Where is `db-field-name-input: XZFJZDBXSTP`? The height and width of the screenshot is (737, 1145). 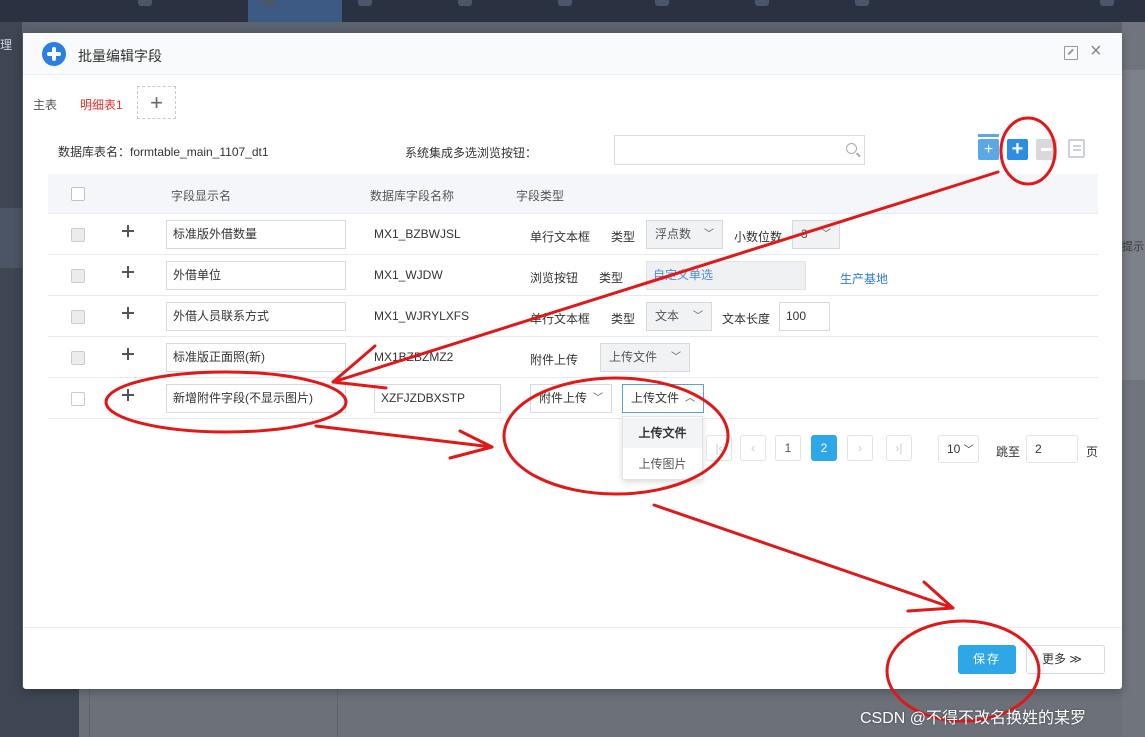
db-field-name-input: XZFJZDBXSTP is located at coordinates (437, 398).